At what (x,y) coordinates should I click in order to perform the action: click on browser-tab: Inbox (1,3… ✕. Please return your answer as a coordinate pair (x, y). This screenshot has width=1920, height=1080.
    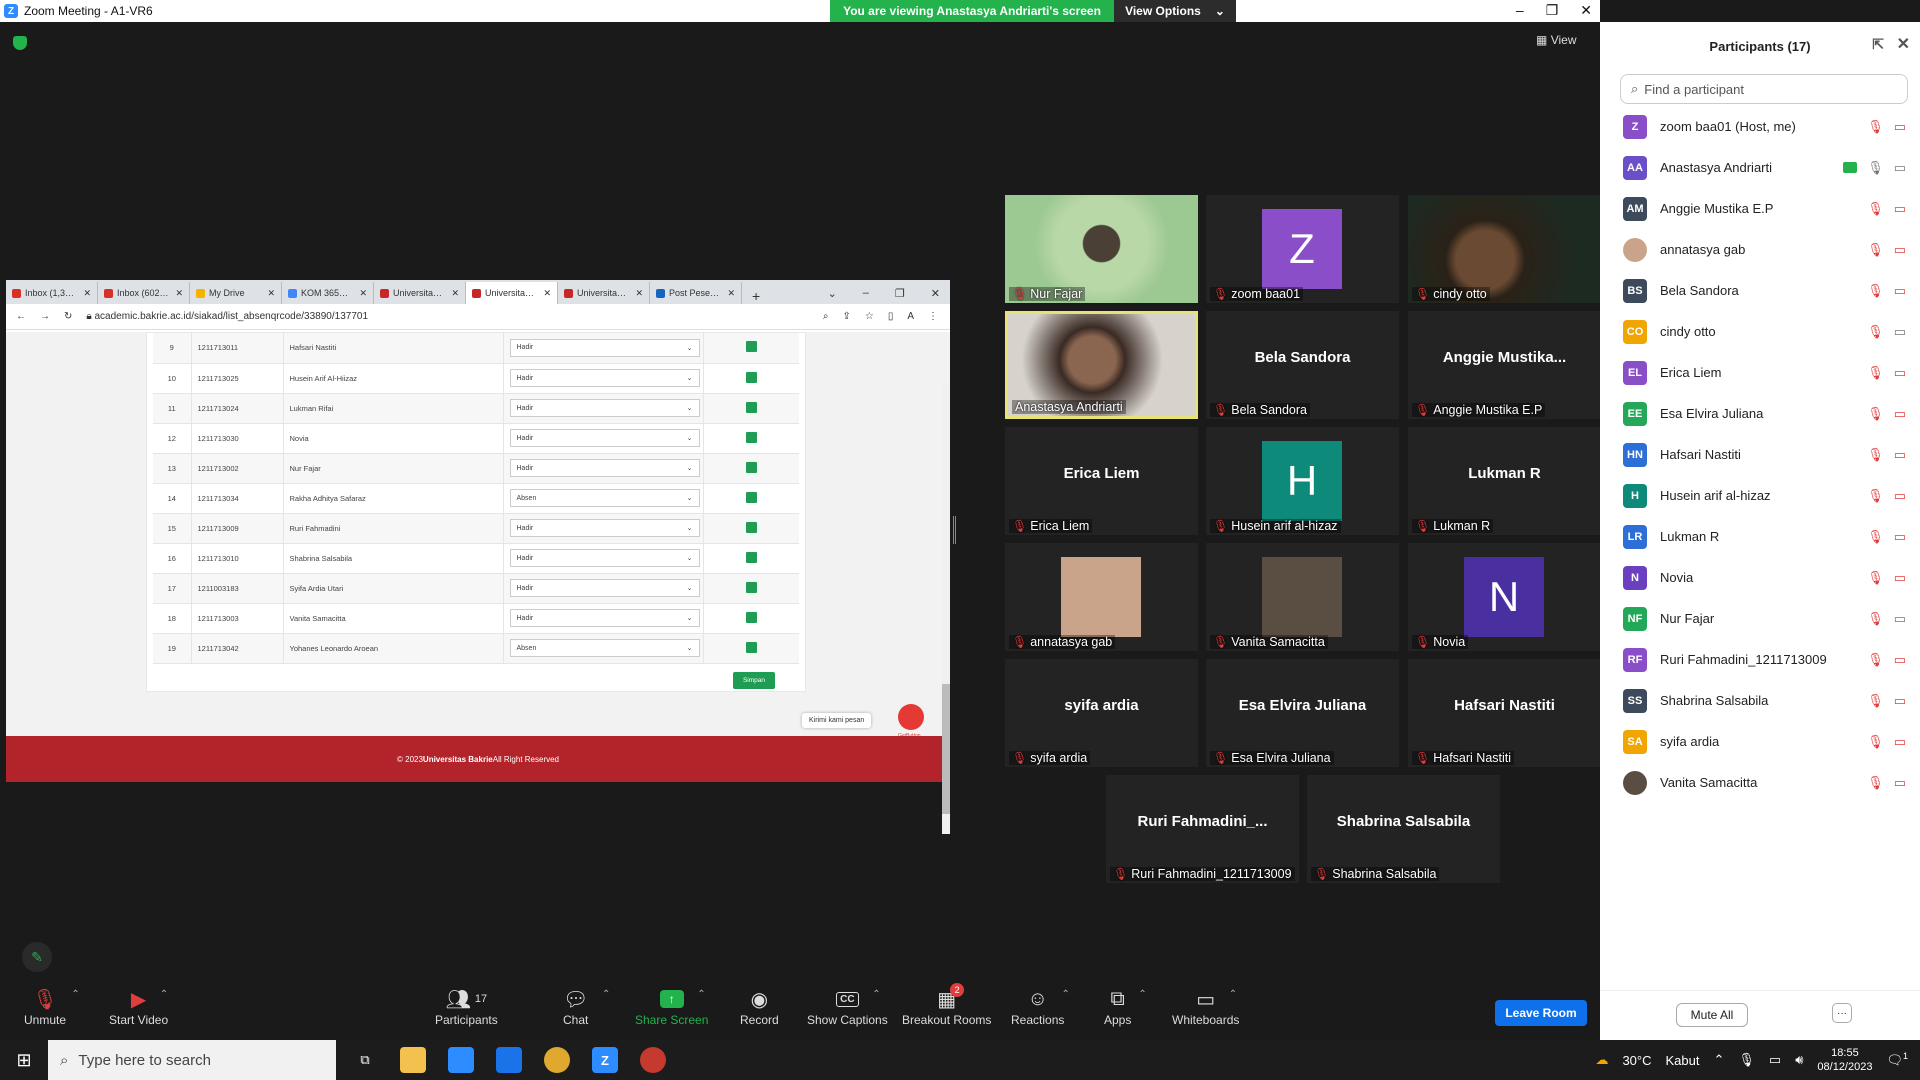
    Looking at the image, I should click on (52, 293).